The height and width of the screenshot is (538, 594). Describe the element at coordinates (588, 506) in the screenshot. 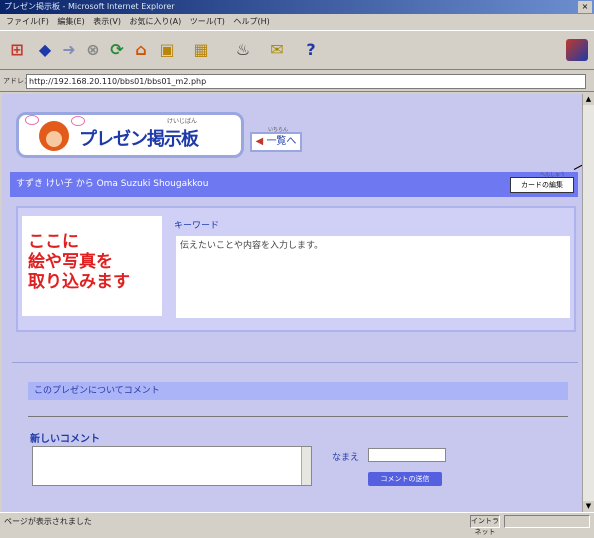

I see `scroll-down-icon: ▼` at that location.